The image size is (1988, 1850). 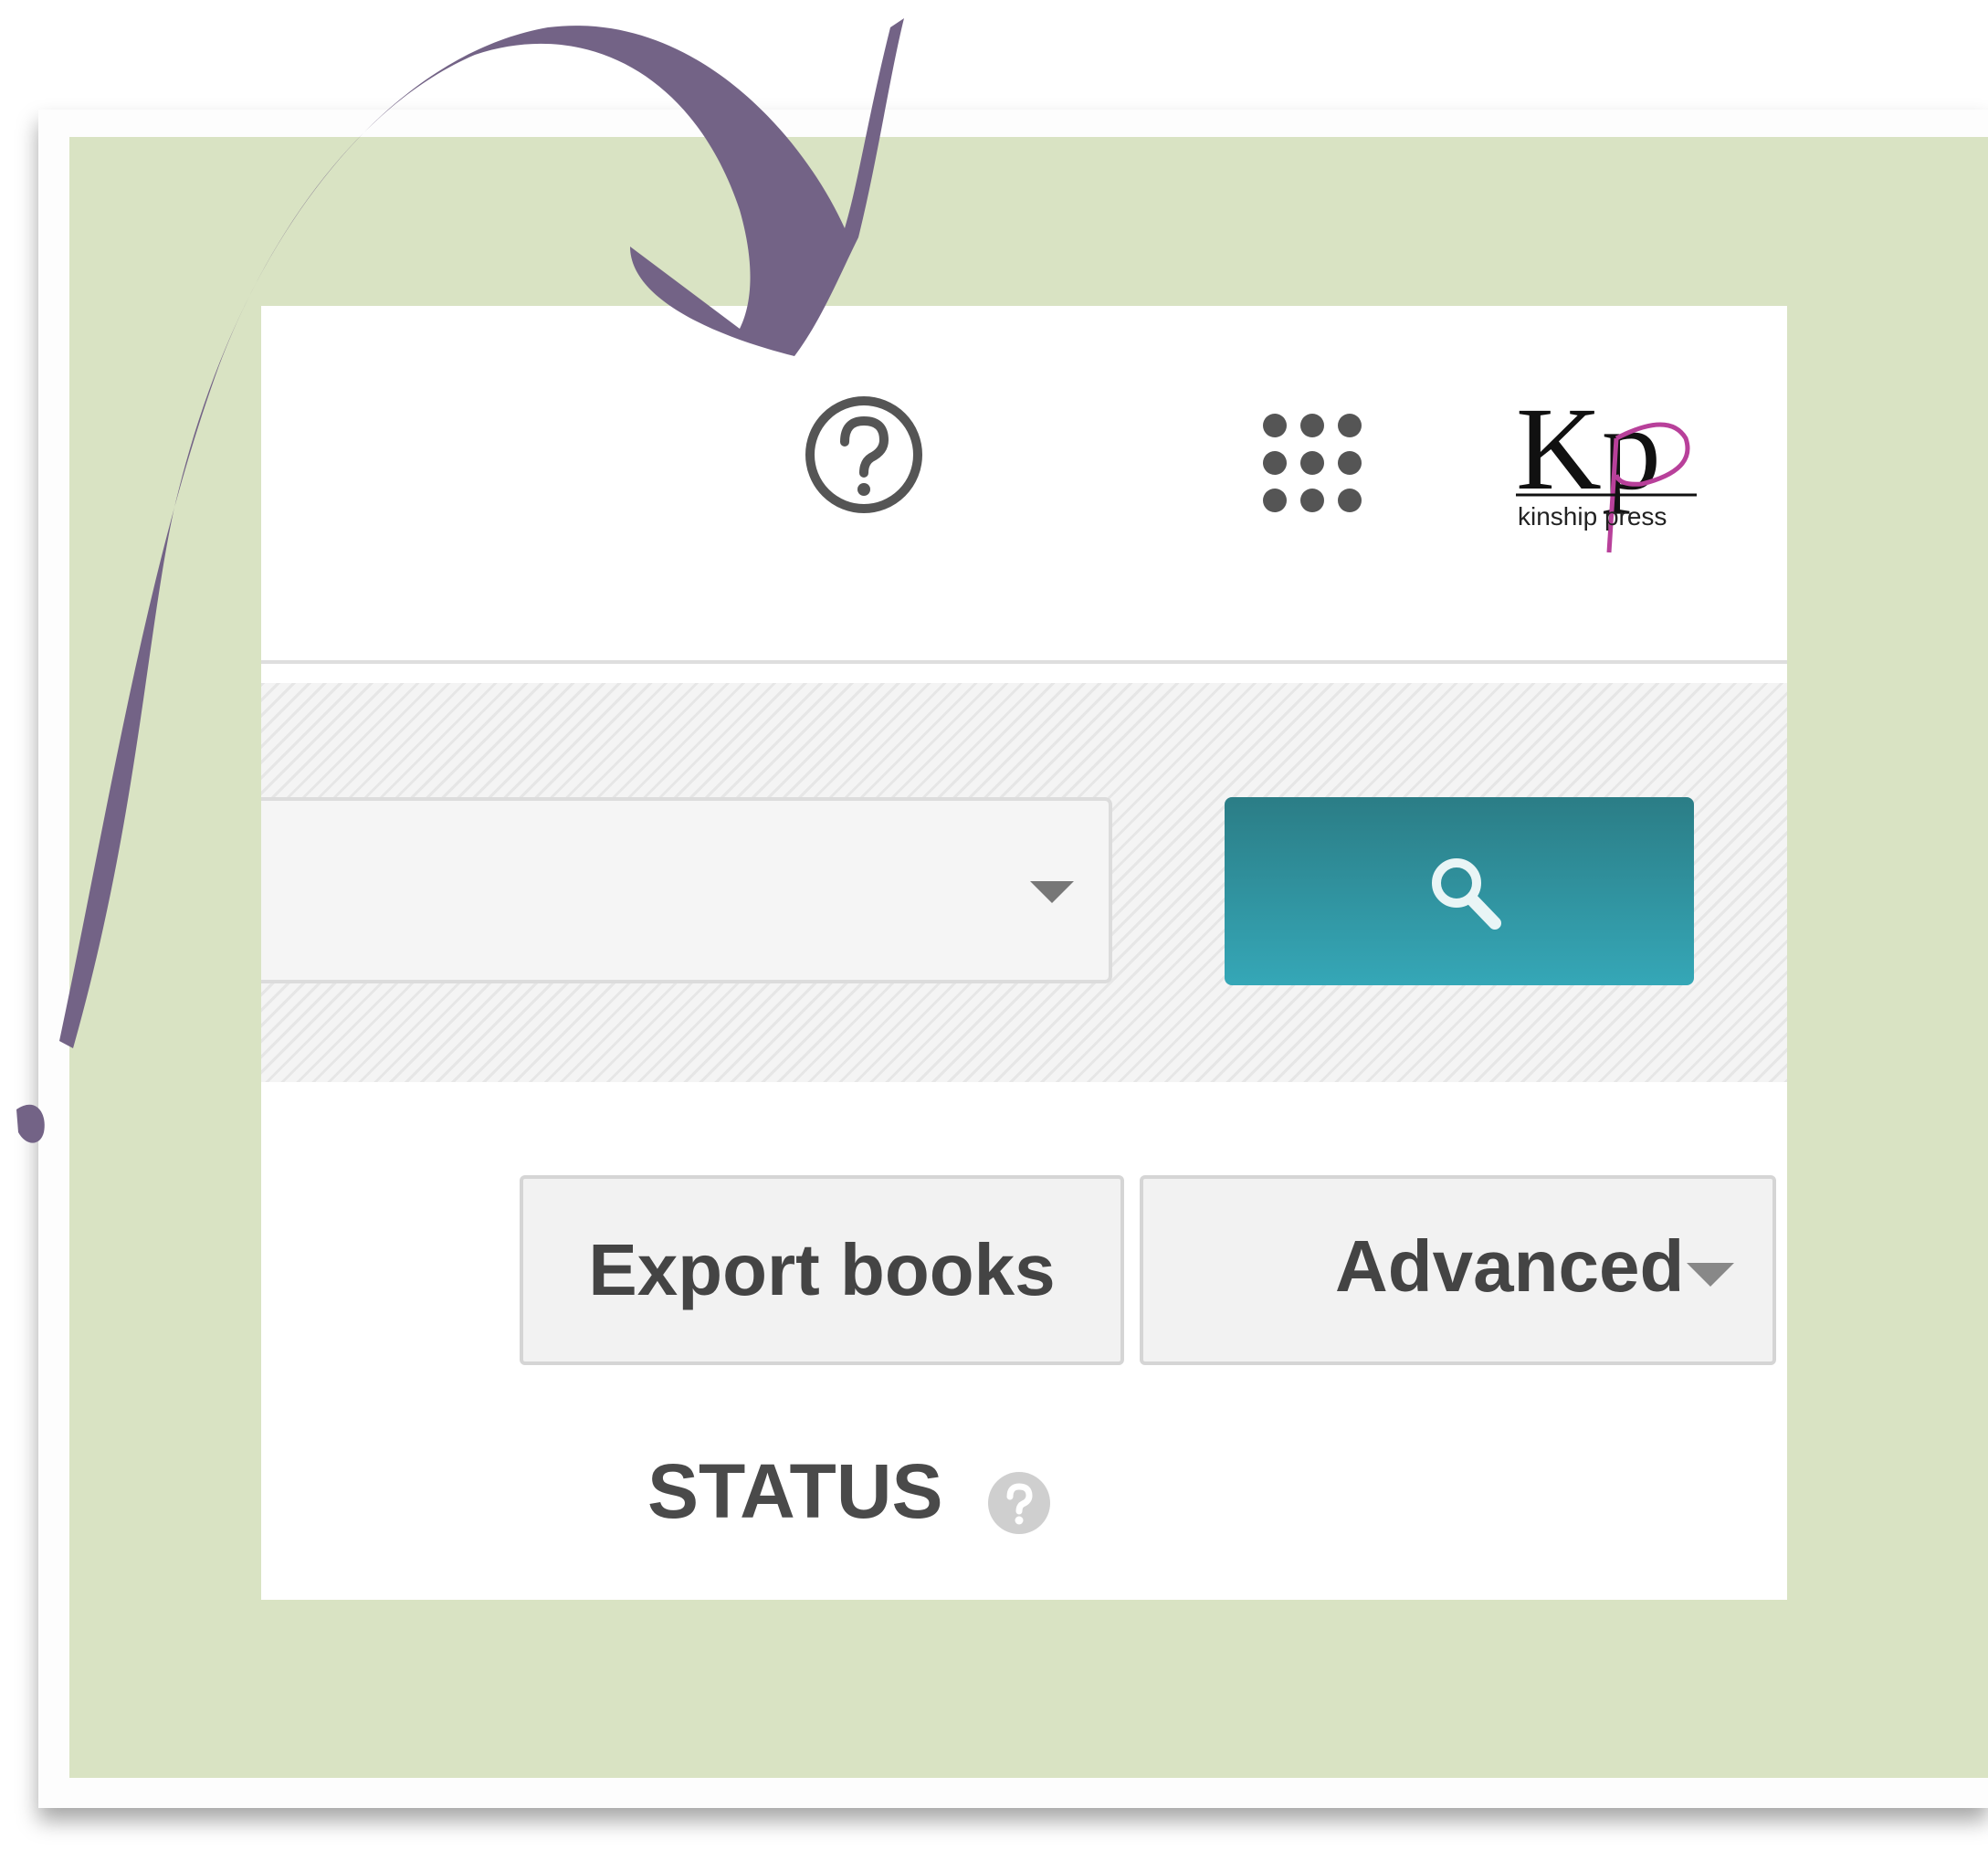 What do you see at coordinates (864, 455) in the screenshot?
I see `help-circle-icon` at bounding box center [864, 455].